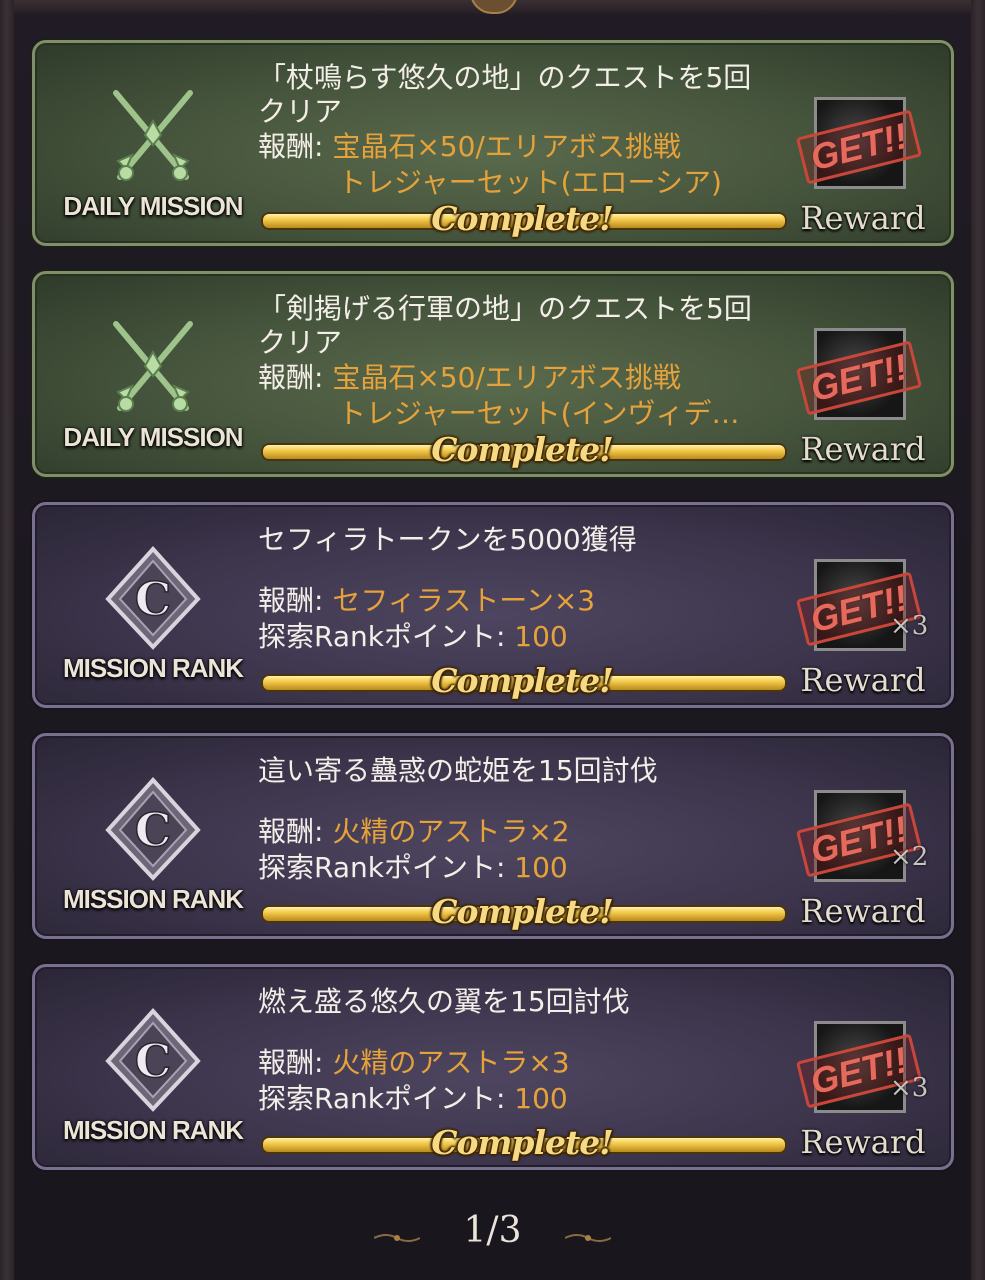 This screenshot has width=985, height=1280. What do you see at coordinates (909, 857) in the screenshot?
I see `reward-quantity: ×2` at bounding box center [909, 857].